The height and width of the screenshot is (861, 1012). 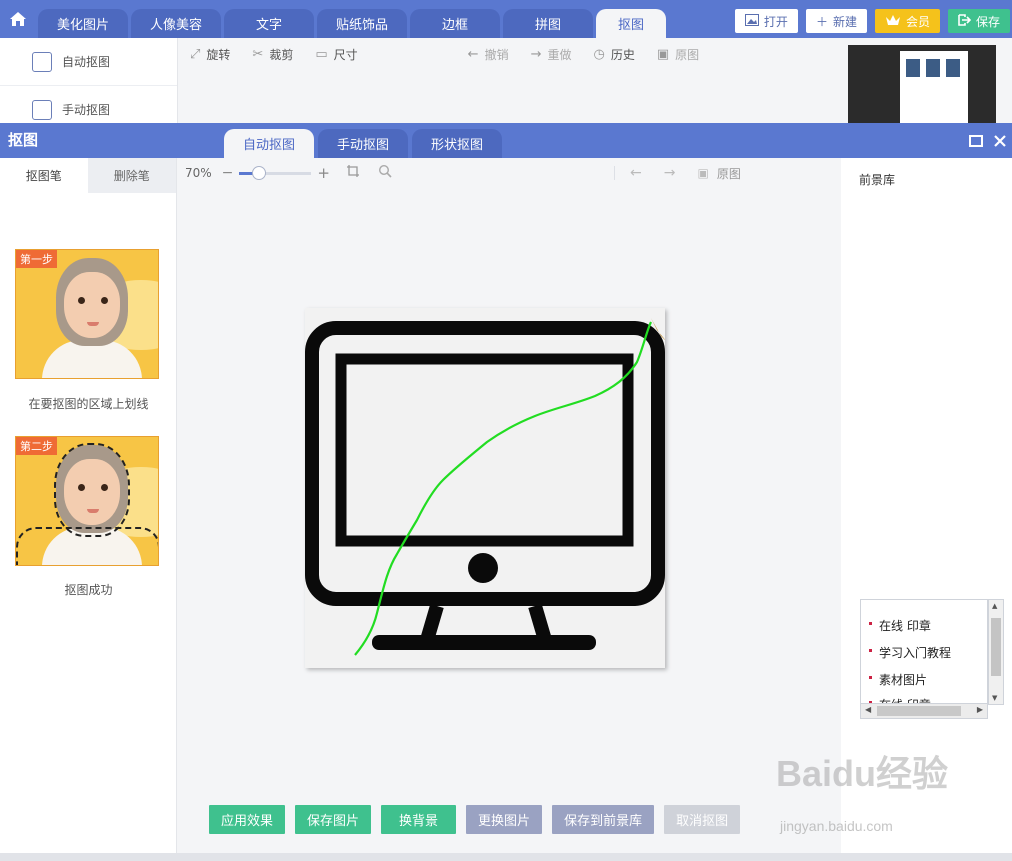 What do you see at coordinates (44, 175) in the screenshot?
I see `tab-cutout-pen: 抠图笔` at bounding box center [44, 175].